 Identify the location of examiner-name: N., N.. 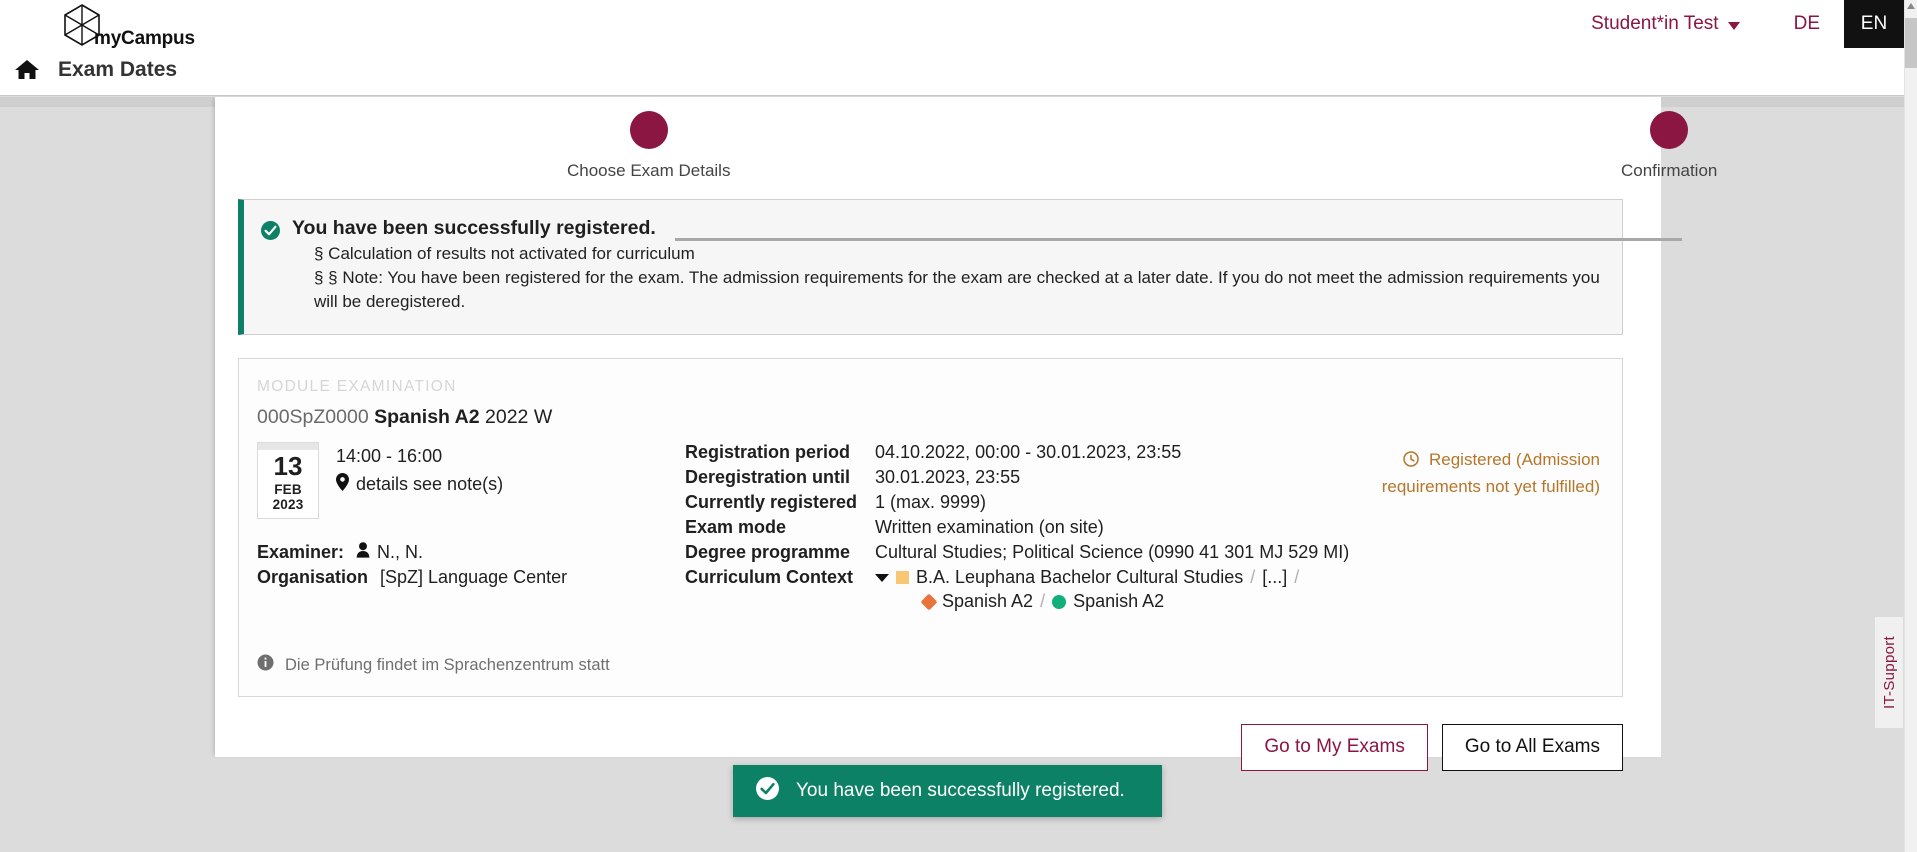
(400, 552).